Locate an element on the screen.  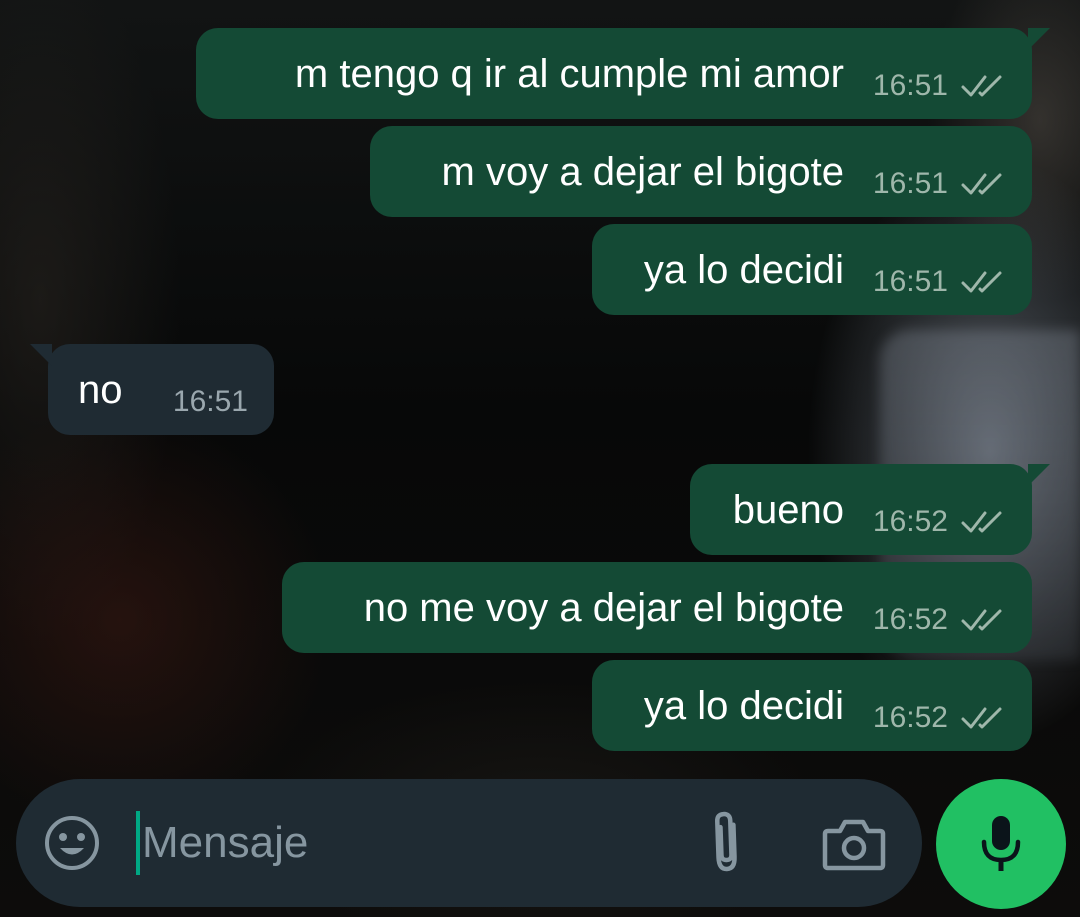
message-text: m tengo q ir al cumple mi amor is located at coordinates (569, 74).